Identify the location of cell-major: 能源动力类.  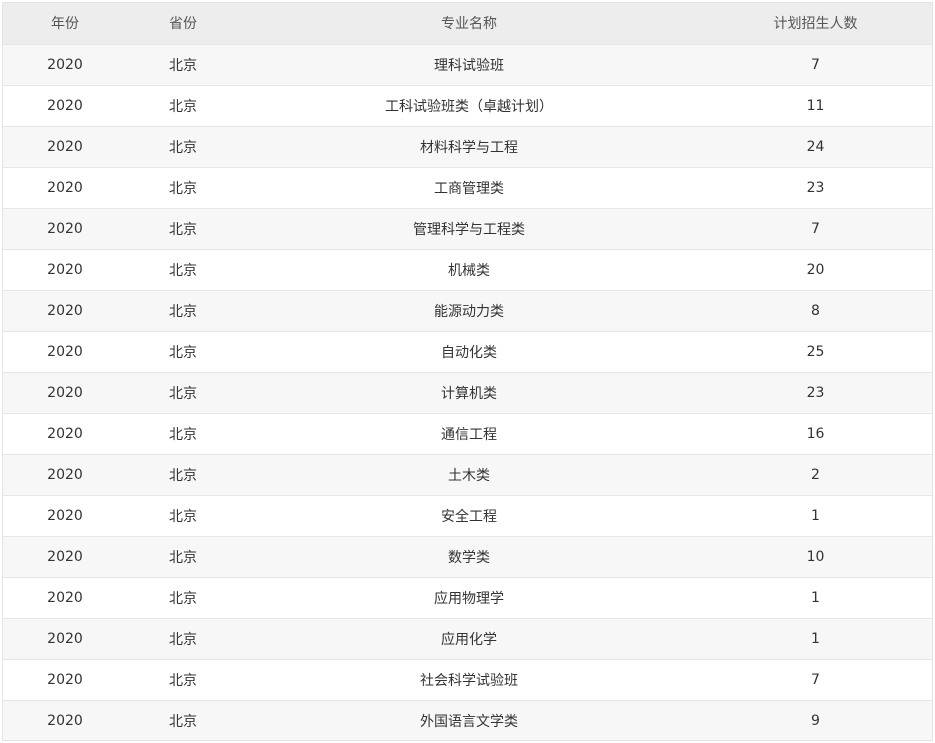
(469, 311).